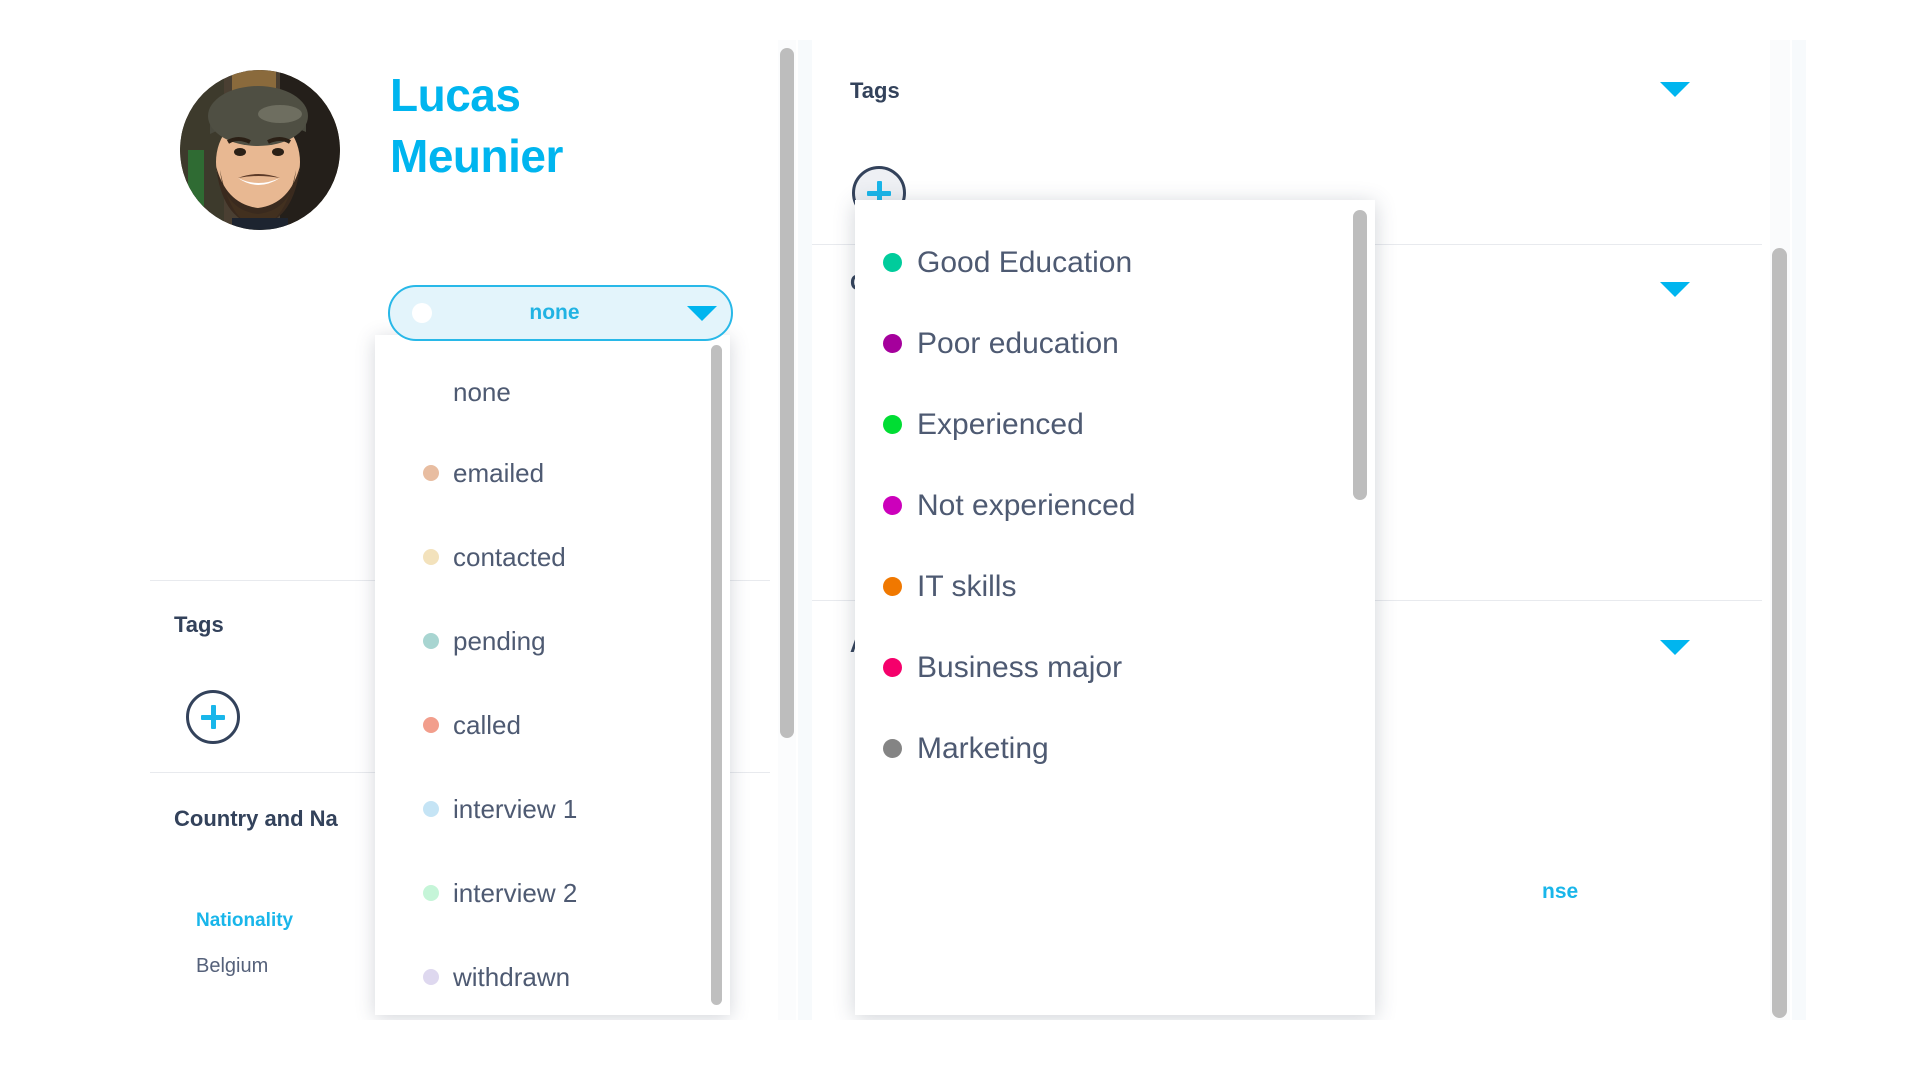 The width and height of the screenshot is (1920, 1080). What do you see at coordinates (1020, 667) in the screenshot?
I see `tag-option-label: Business major` at bounding box center [1020, 667].